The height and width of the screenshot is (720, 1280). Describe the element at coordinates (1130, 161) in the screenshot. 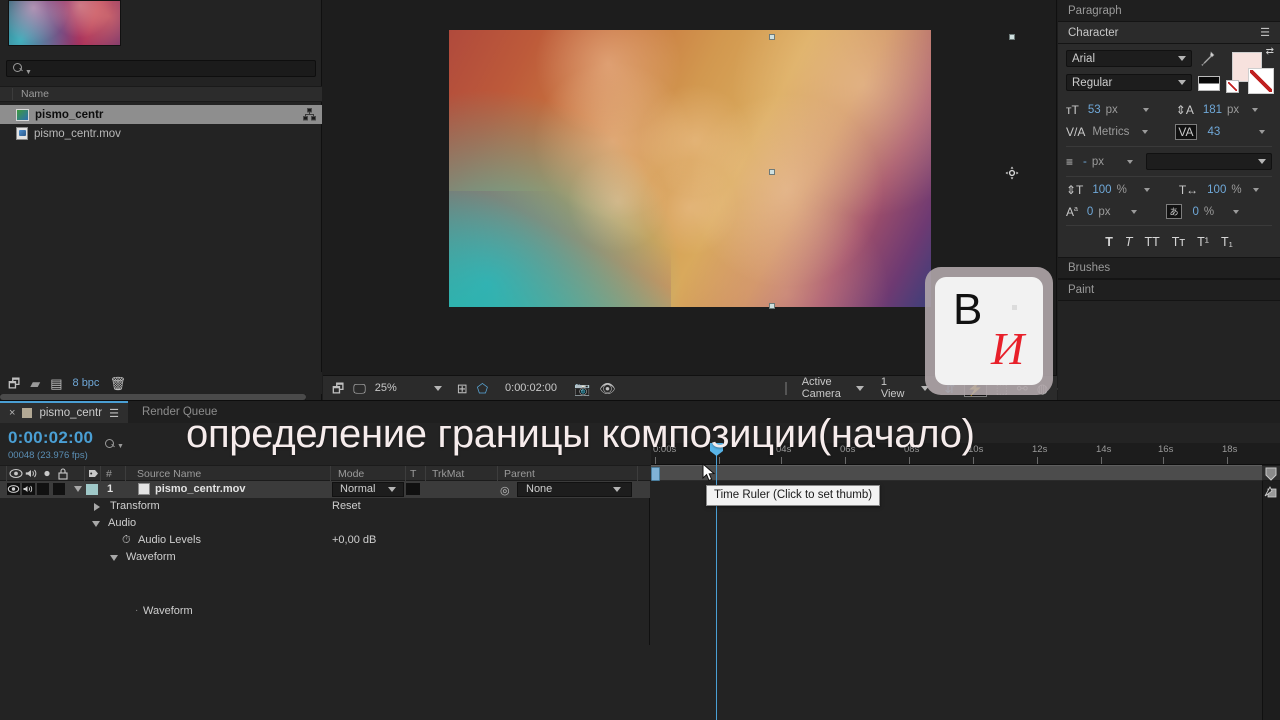

I see `stroke-width-stepper-icon` at that location.